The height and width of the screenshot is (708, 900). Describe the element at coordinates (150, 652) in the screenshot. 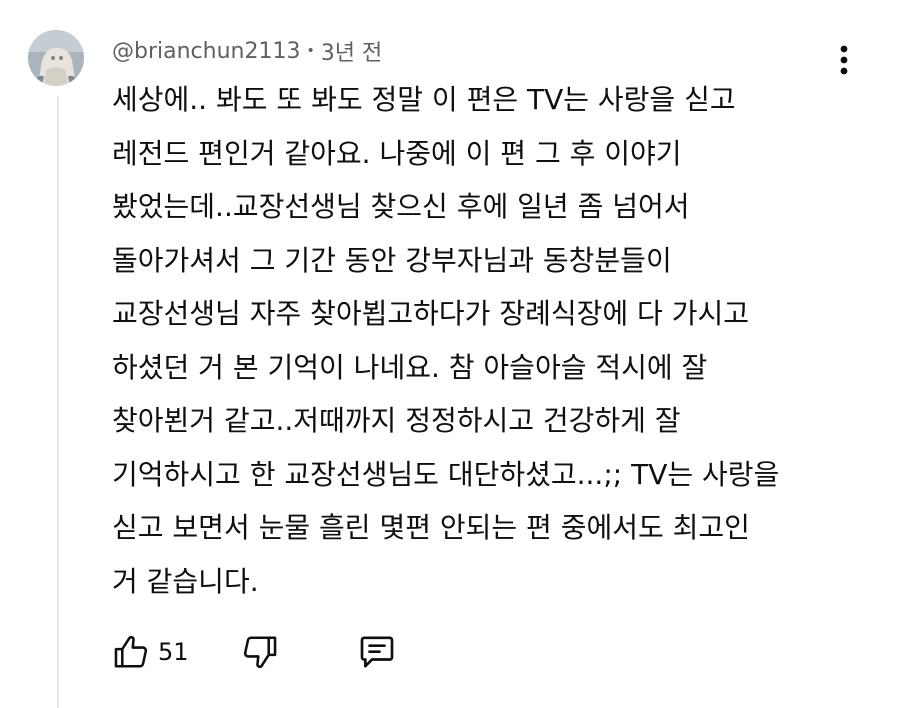

I see `like-button: 51` at that location.